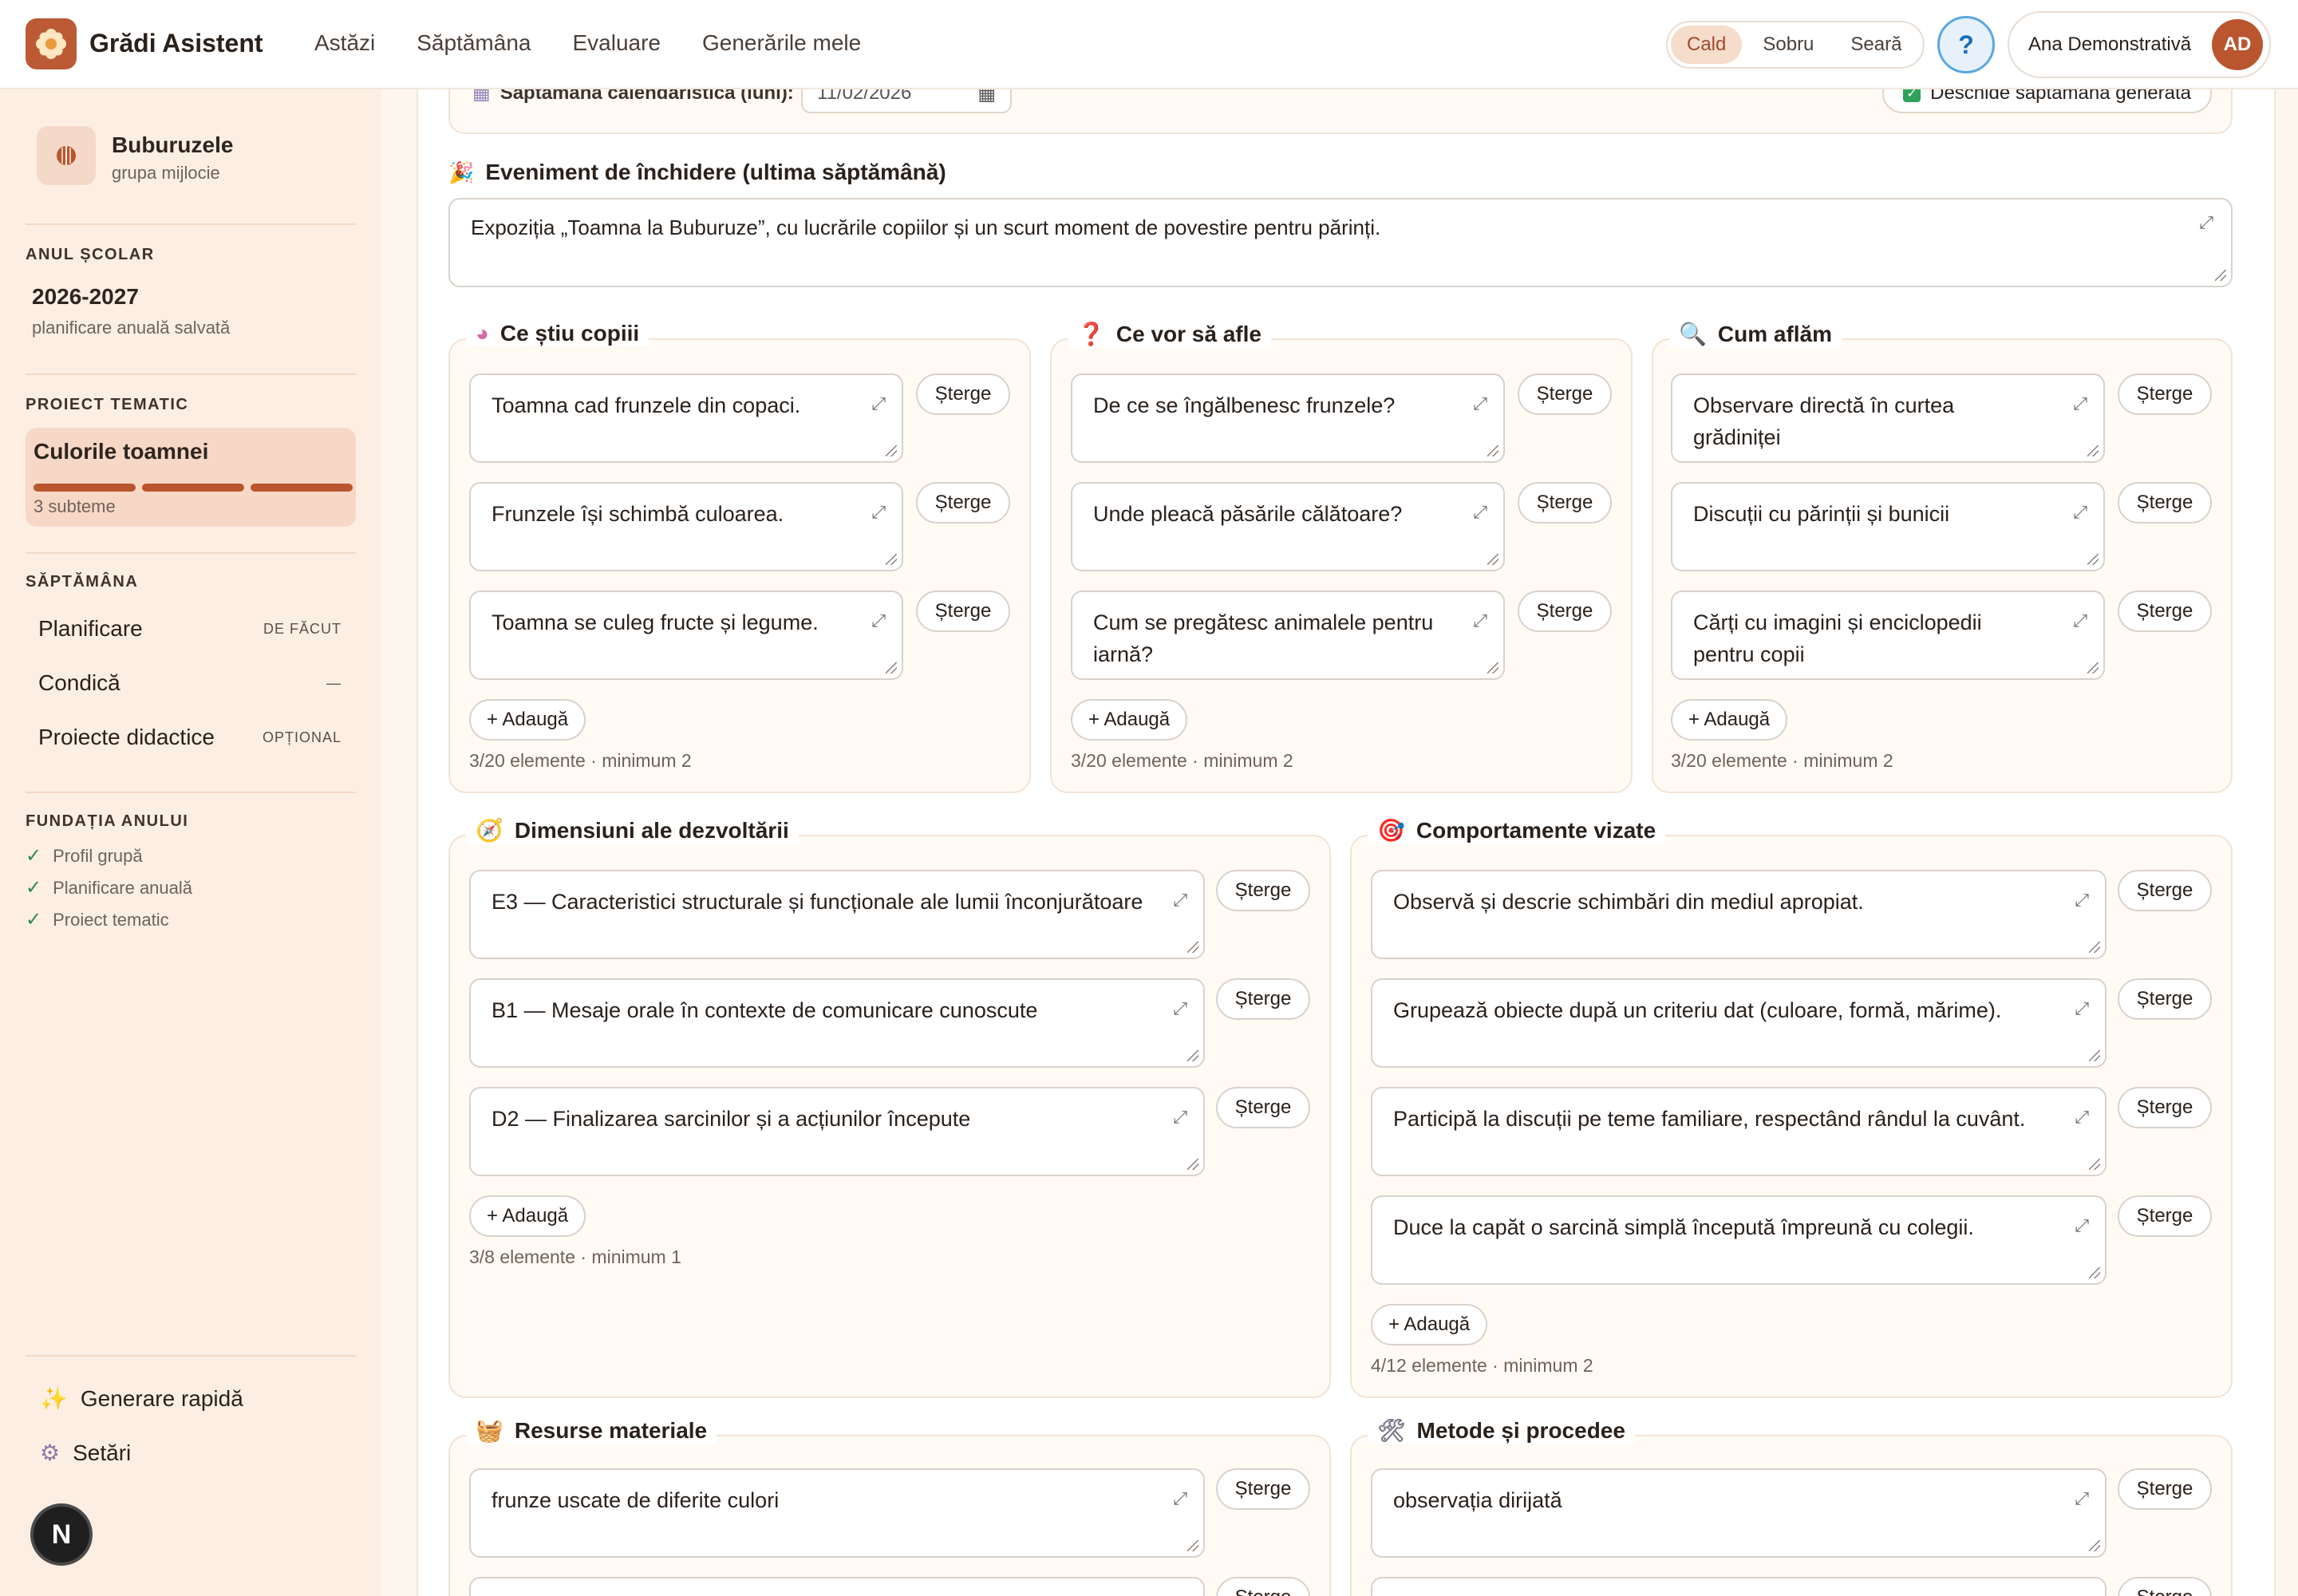  What do you see at coordinates (52, 43) in the screenshot?
I see `flower-icon` at bounding box center [52, 43].